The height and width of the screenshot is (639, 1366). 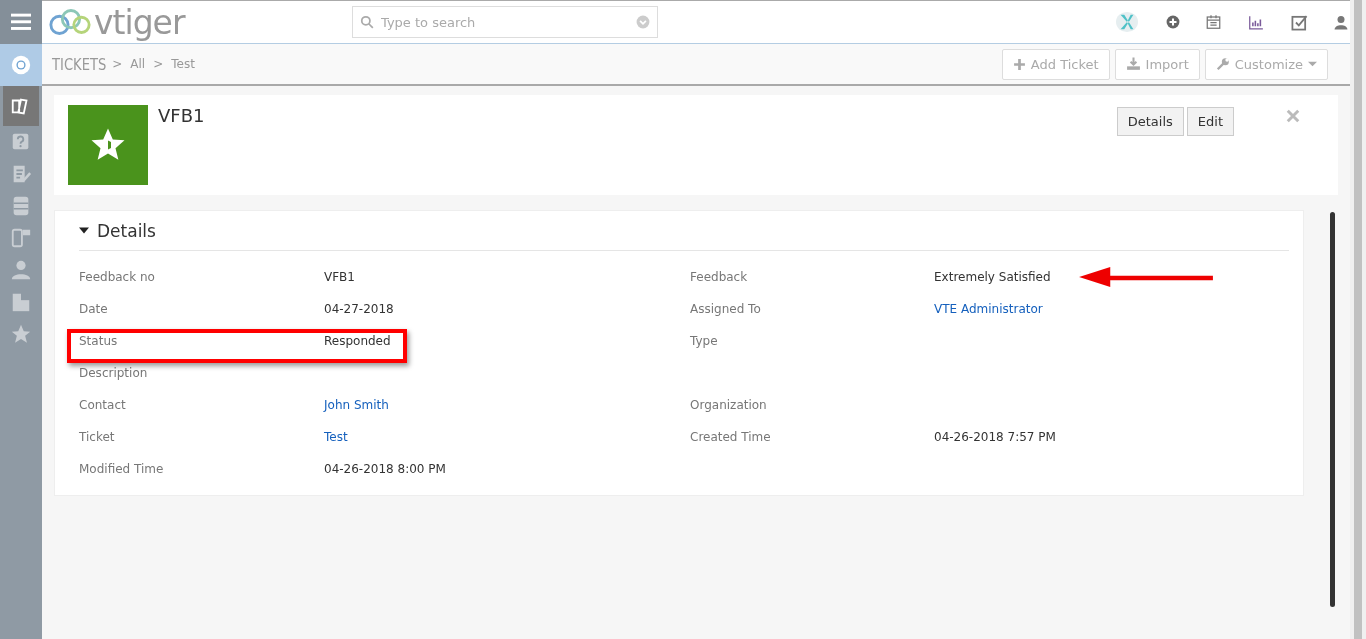 What do you see at coordinates (1150, 121) in the screenshot?
I see `details-button: Details` at bounding box center [1150, 121].